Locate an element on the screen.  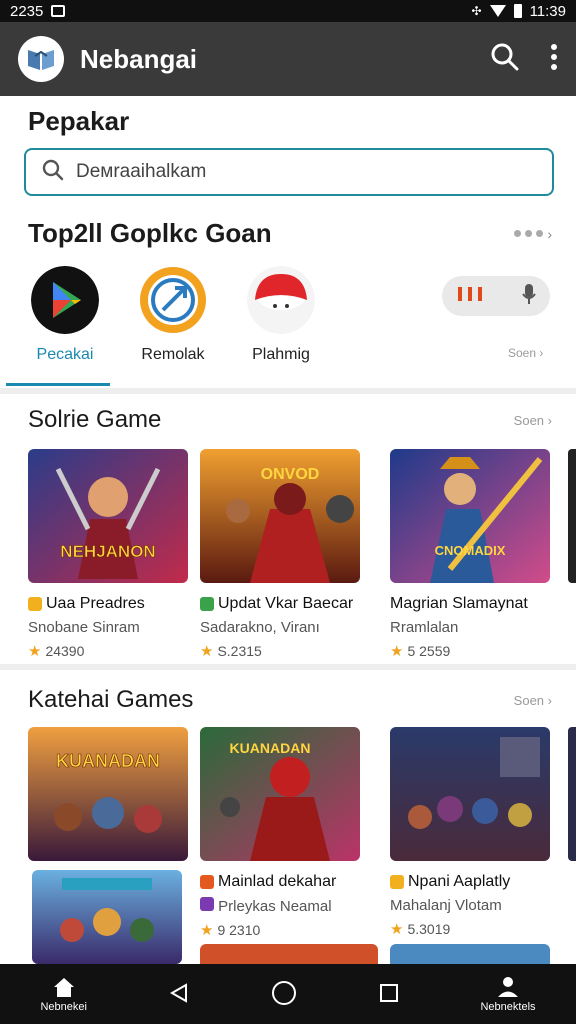
search-field is located at coordinates (289, 172).